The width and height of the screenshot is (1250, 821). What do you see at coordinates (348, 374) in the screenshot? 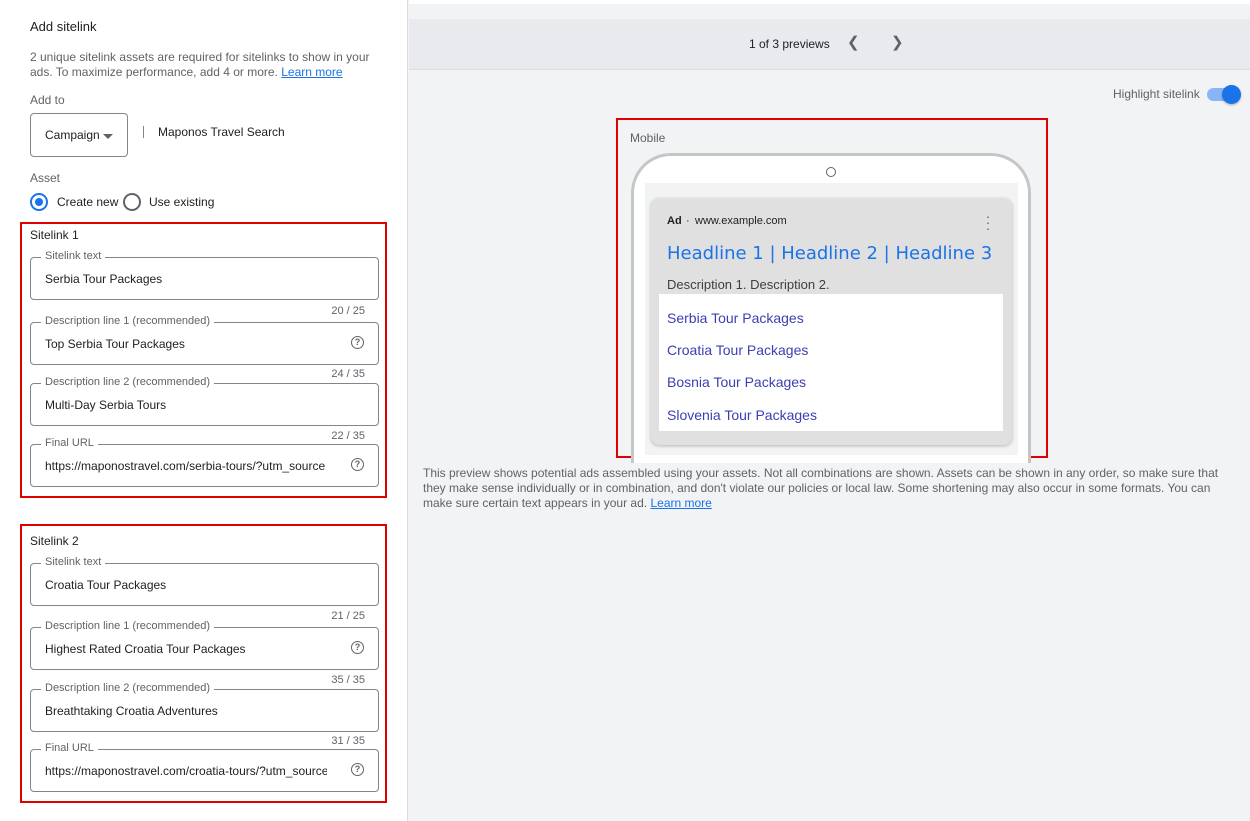
I see `char-counter: 24 / 35` at bounding box center [348, 374].